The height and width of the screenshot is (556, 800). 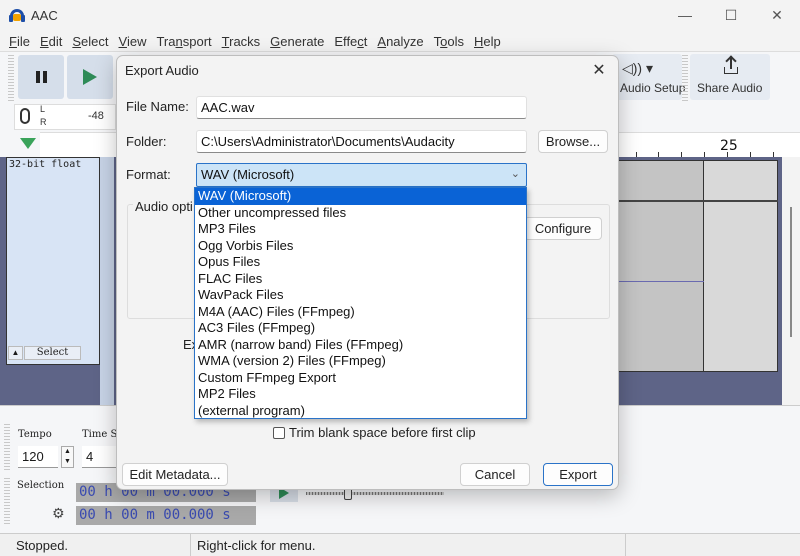 I want to click on track-control-panel, so click(x=53, y=261).